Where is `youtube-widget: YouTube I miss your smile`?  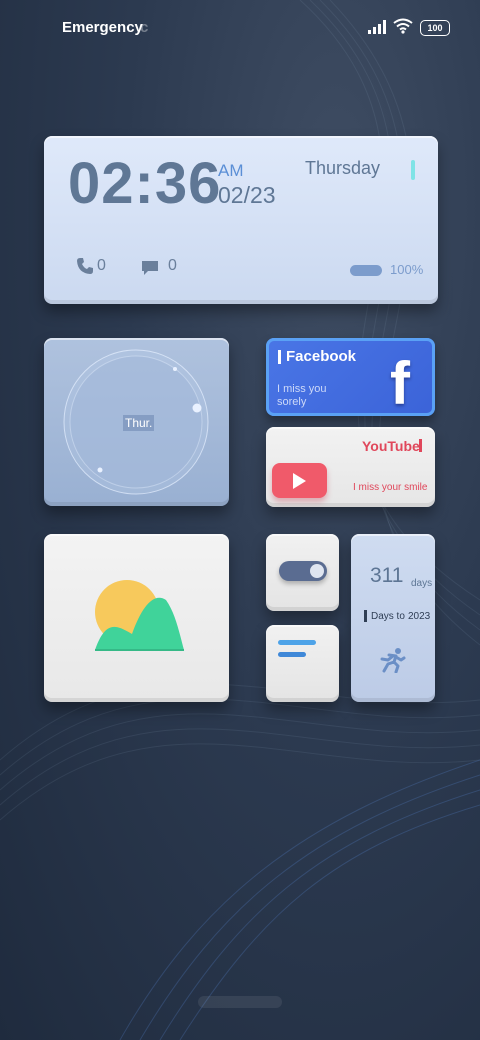
youtube-widget: YouTube I miss your smile is located at coordinates (350, 467).